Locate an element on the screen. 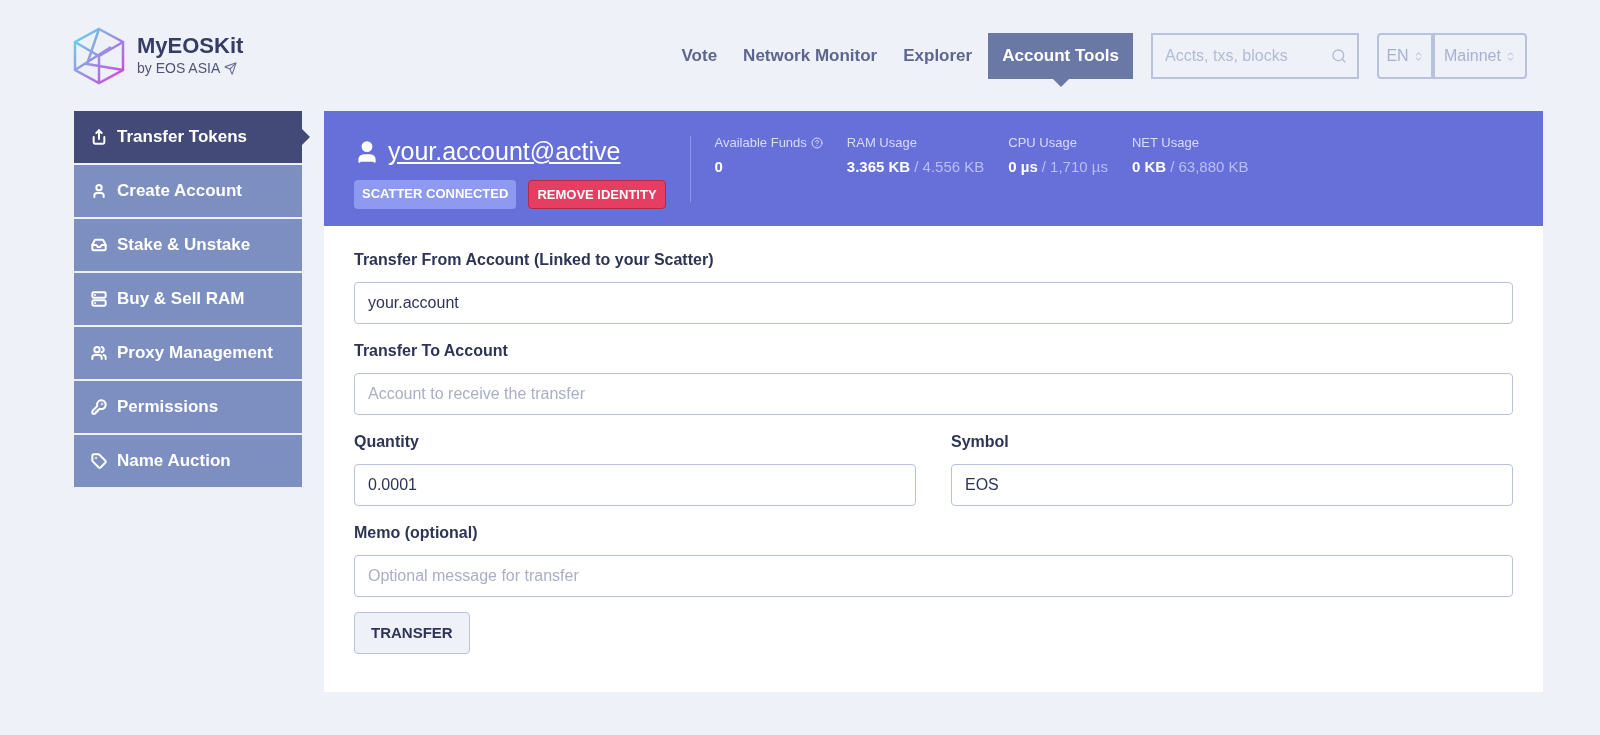  search-field: Accts, txs, blocks is located at coordinates (1255, 56).